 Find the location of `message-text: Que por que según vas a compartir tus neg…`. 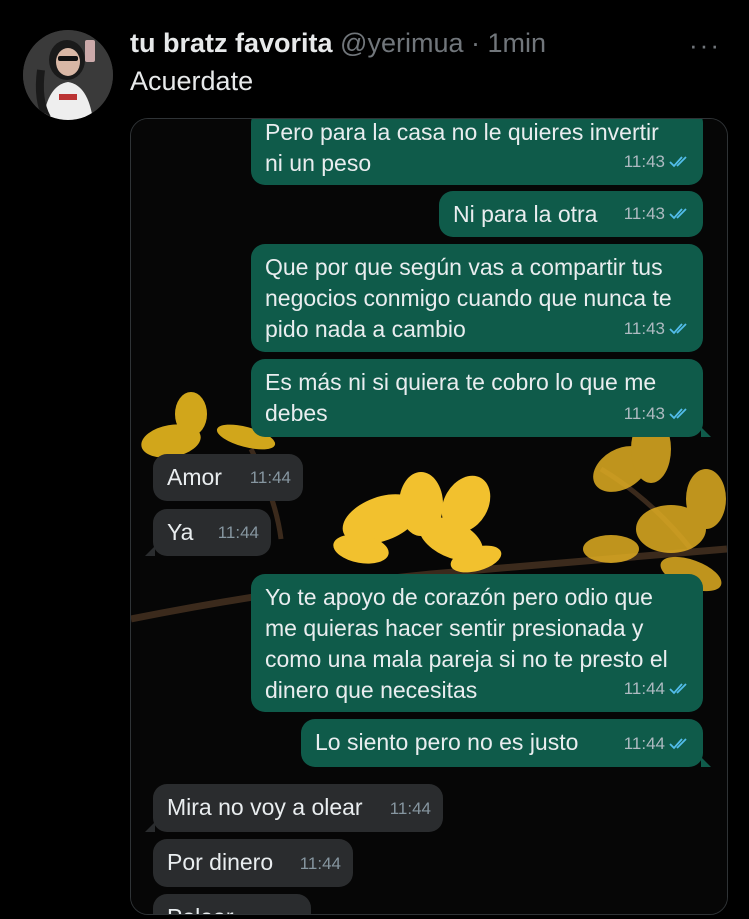

message-text: Que por que según vas a compartir tus neg… is located at coordinates (468, 298).